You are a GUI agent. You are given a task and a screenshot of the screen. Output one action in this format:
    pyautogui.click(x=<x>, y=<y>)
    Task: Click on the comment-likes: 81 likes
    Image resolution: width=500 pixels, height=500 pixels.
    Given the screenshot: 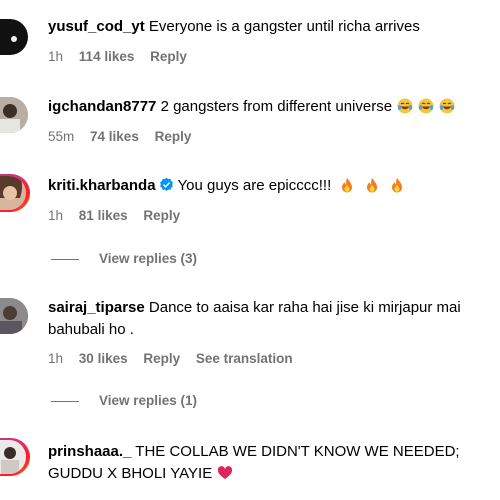 What is the action you would take?
    pyautogui.click(x=103, y=215)
    